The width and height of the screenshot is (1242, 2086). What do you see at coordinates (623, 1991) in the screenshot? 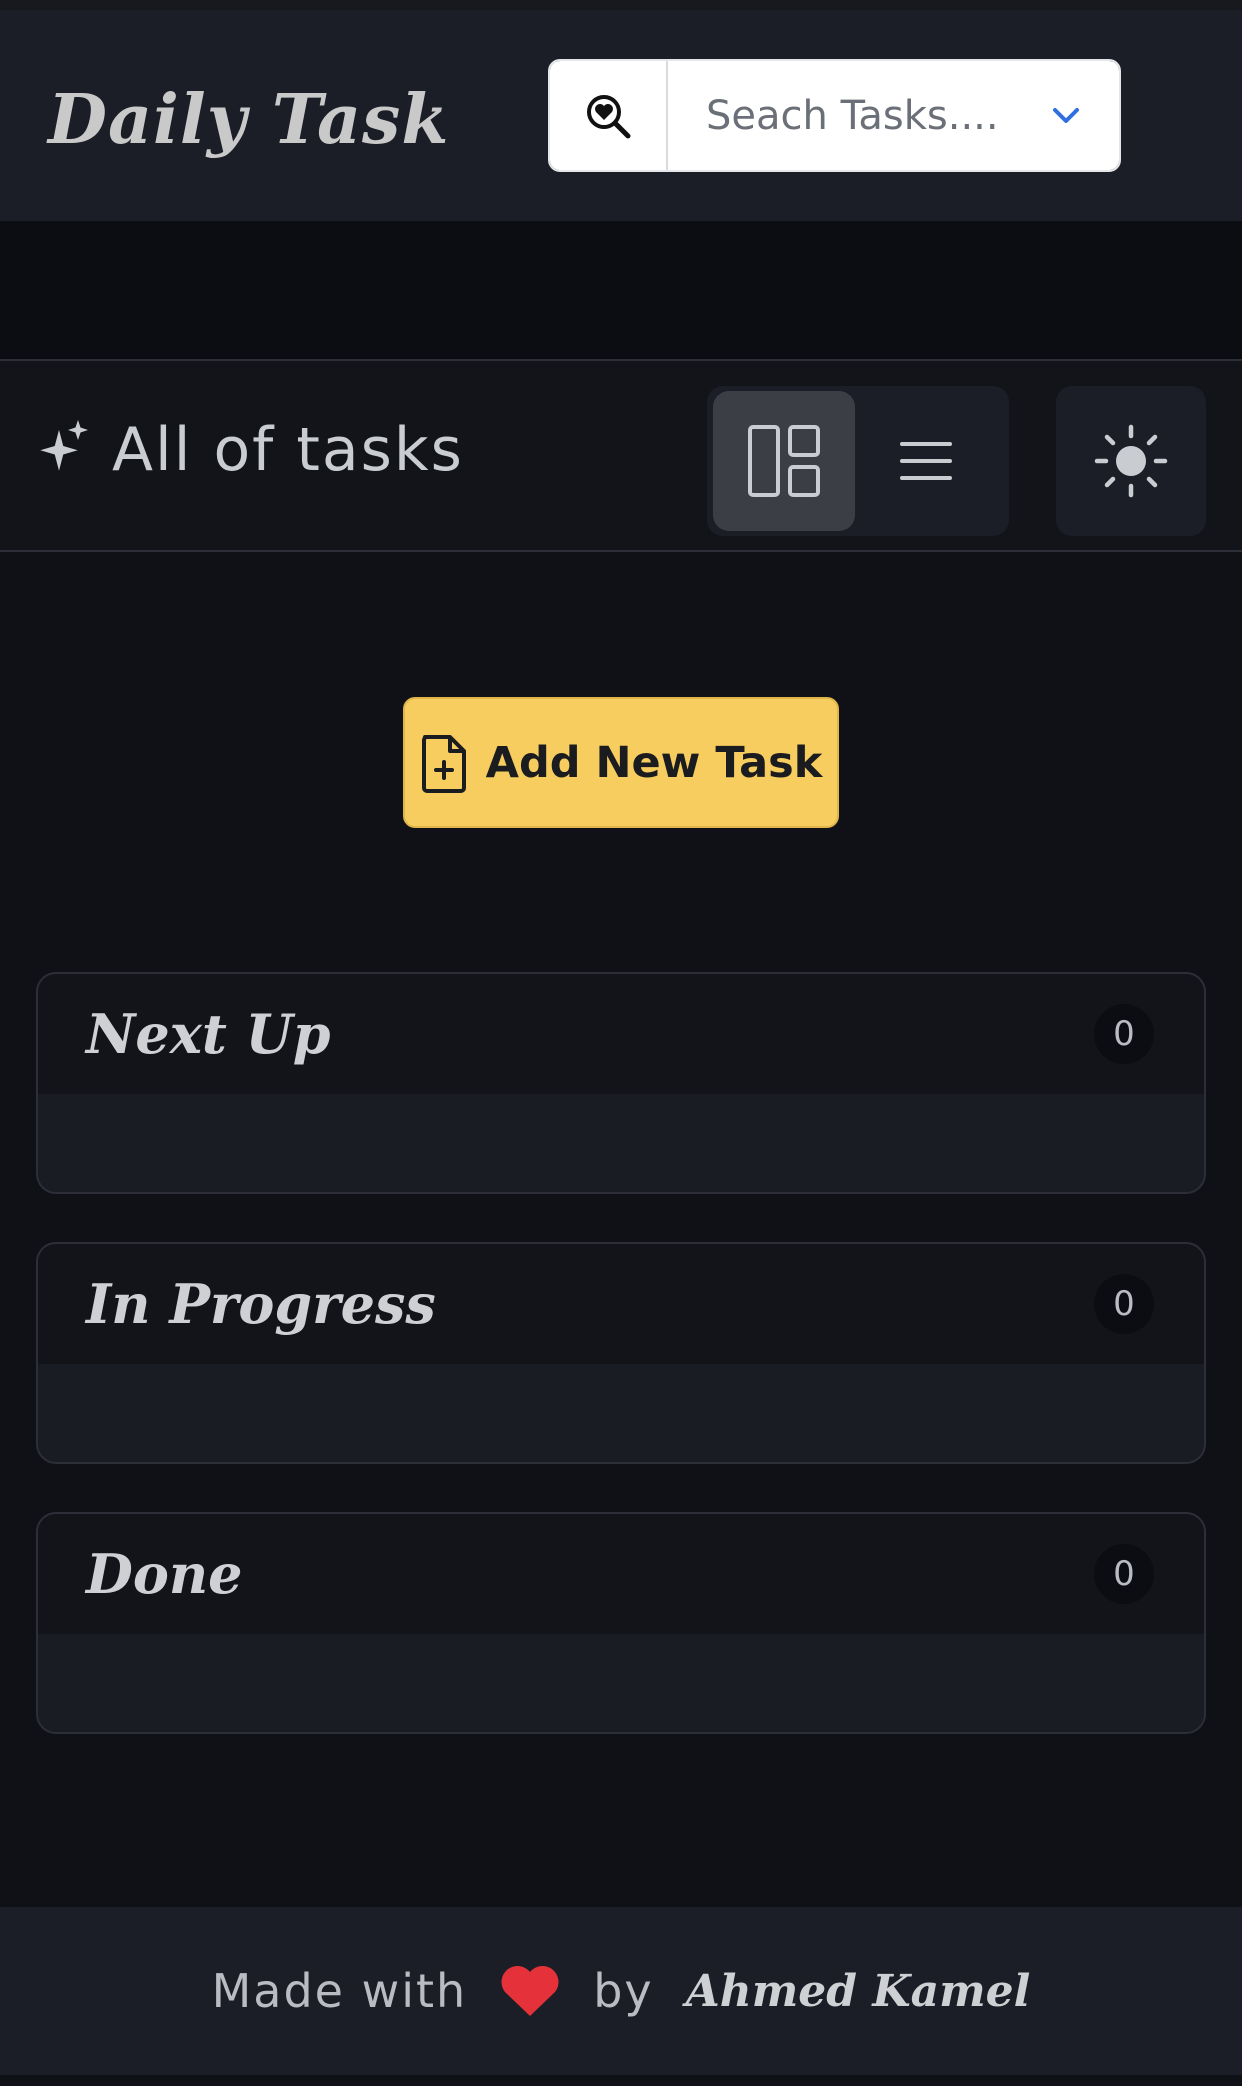
I see `footer-by: by` at bounding box center [623, 1991].